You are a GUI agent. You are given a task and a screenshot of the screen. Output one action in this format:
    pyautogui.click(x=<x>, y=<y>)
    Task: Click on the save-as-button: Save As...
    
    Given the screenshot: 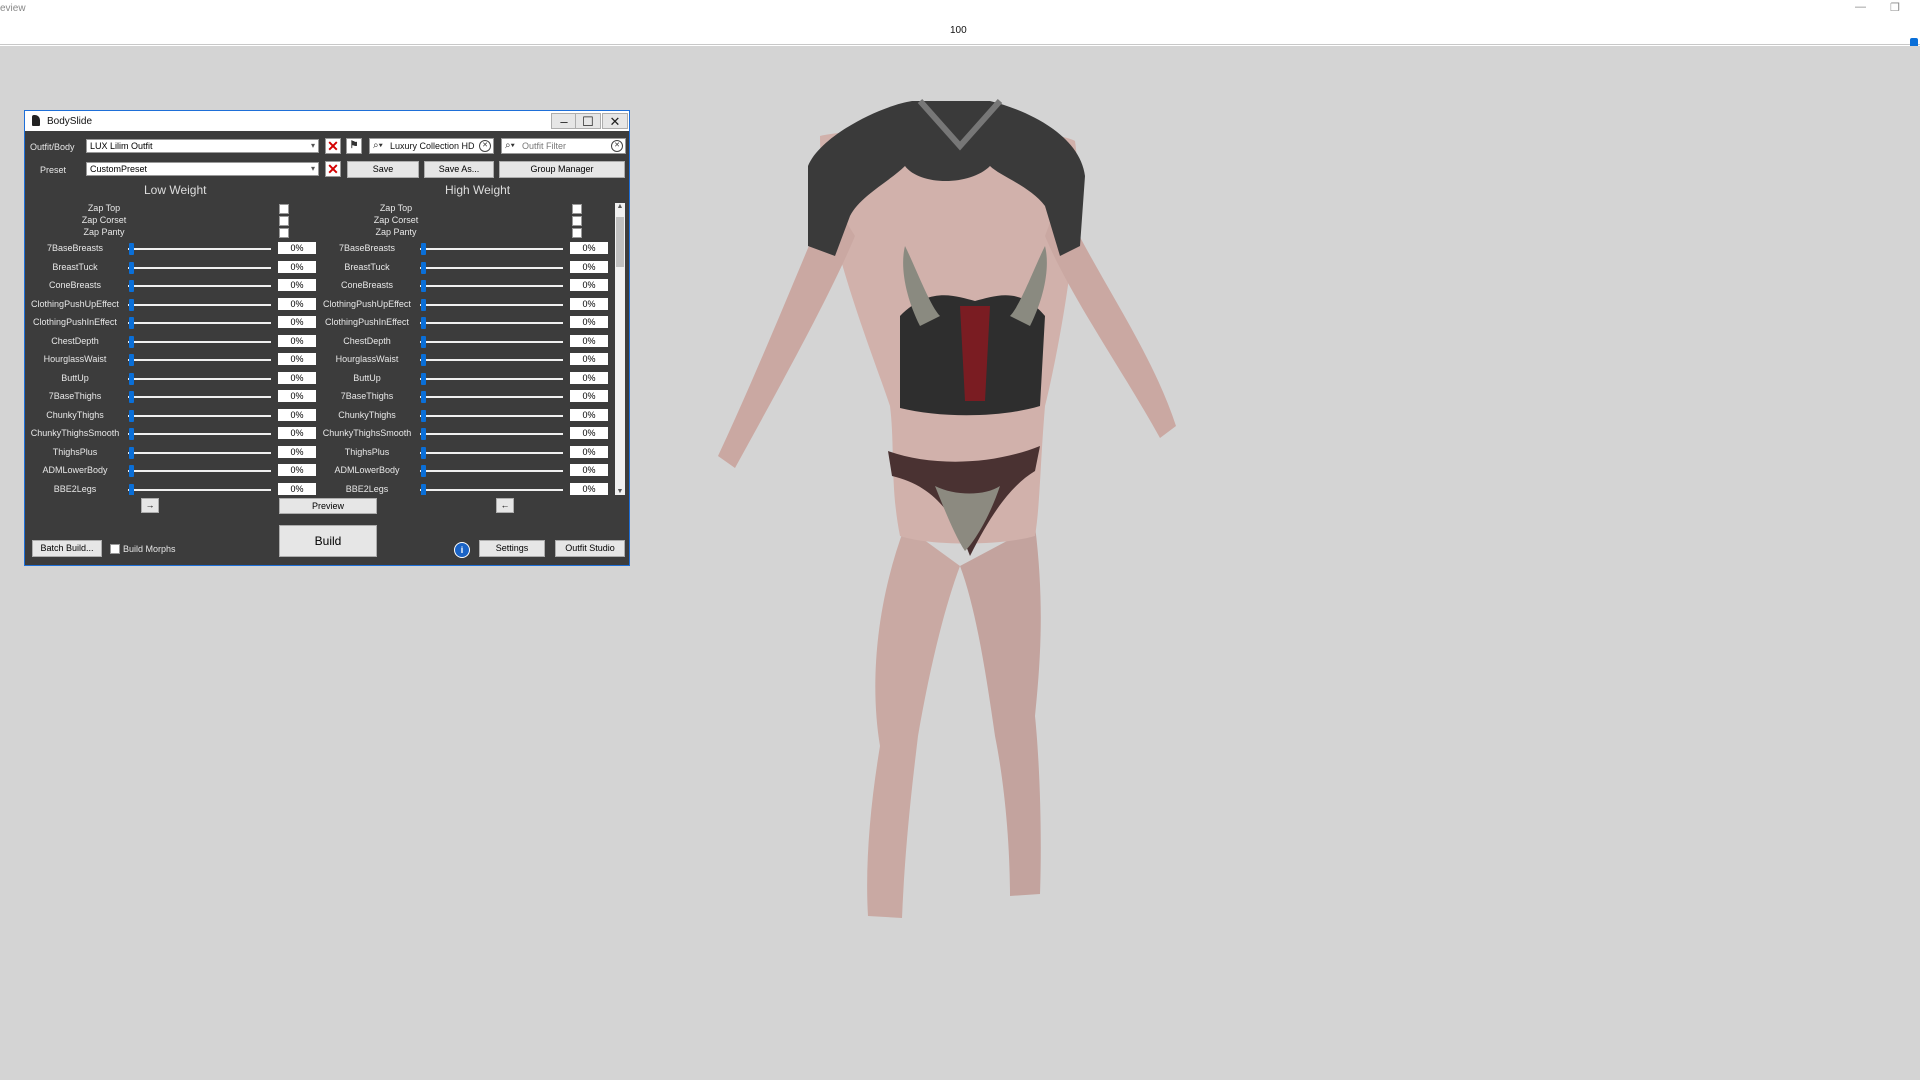 What is the action you would take?
    pyautogui.click(x=459, y=169)
    